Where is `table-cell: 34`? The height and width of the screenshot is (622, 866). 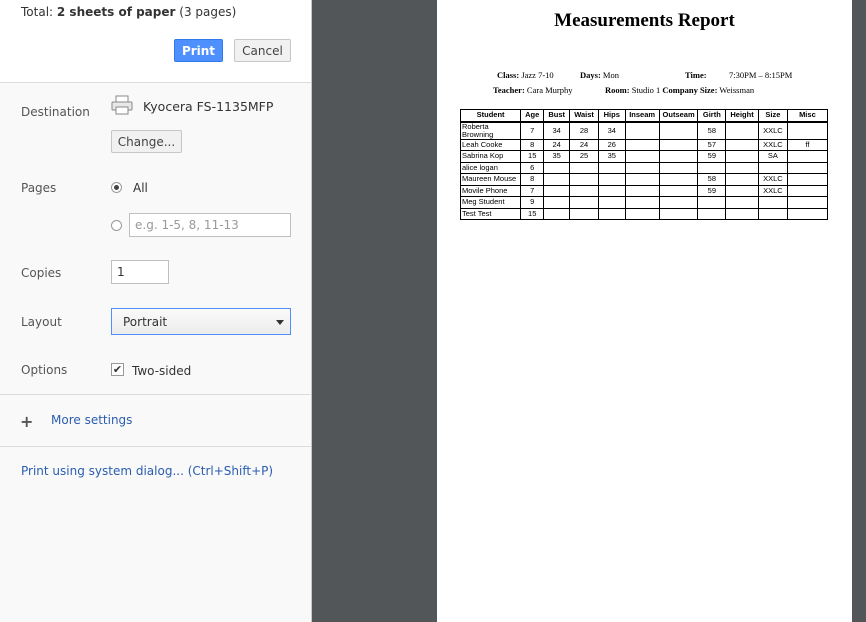 table-cell: 34 is located at coordinates (557, 130).